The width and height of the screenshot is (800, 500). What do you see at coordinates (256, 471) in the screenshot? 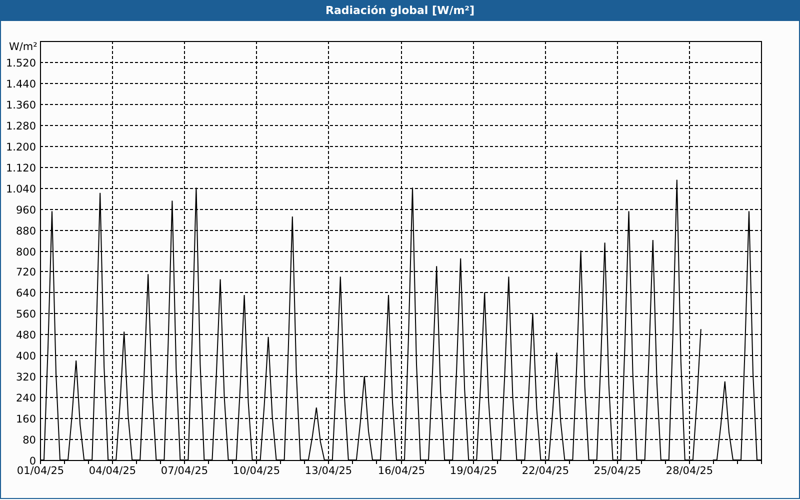
I see `x-tick-label: 10/04/25` at bounding box center [256, 471].